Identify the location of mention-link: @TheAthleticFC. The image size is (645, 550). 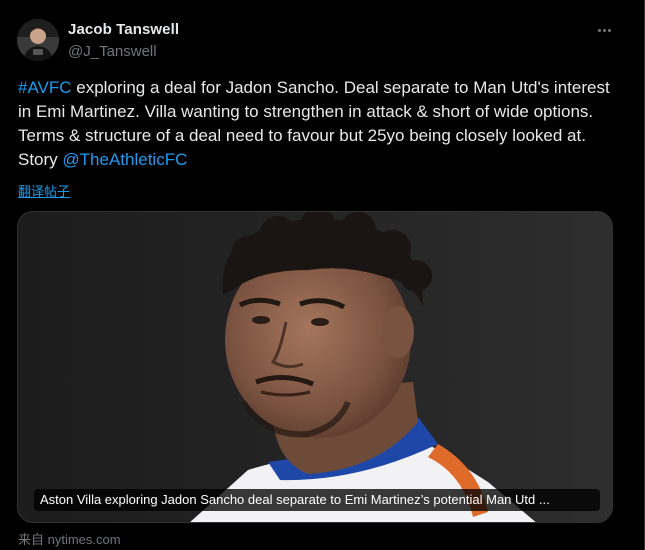
(124, 159).